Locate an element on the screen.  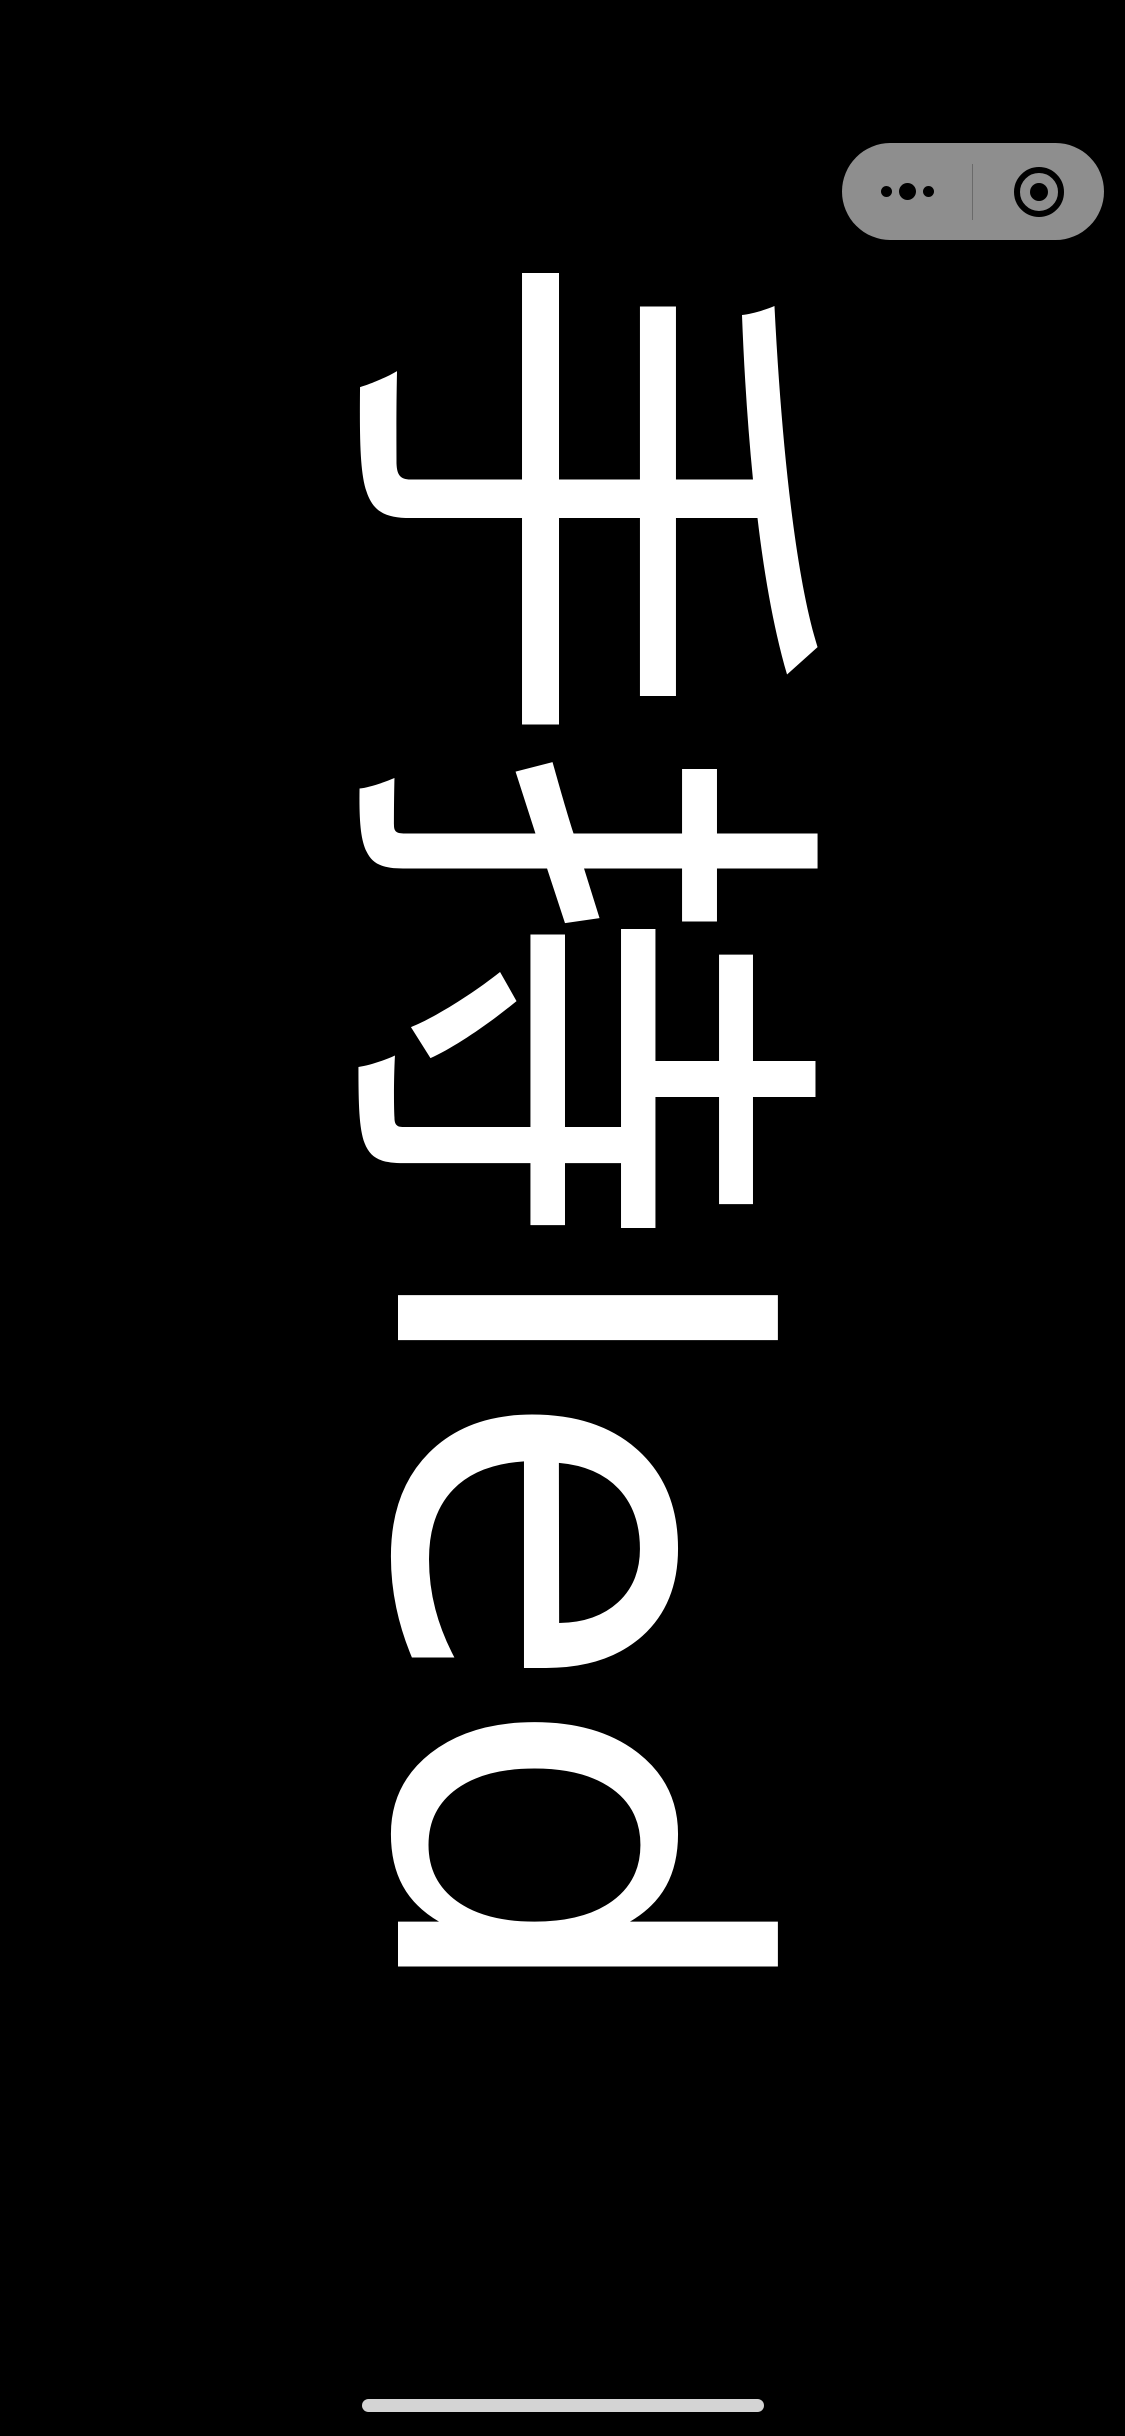
close-button is located at coordinates (1038, 191).